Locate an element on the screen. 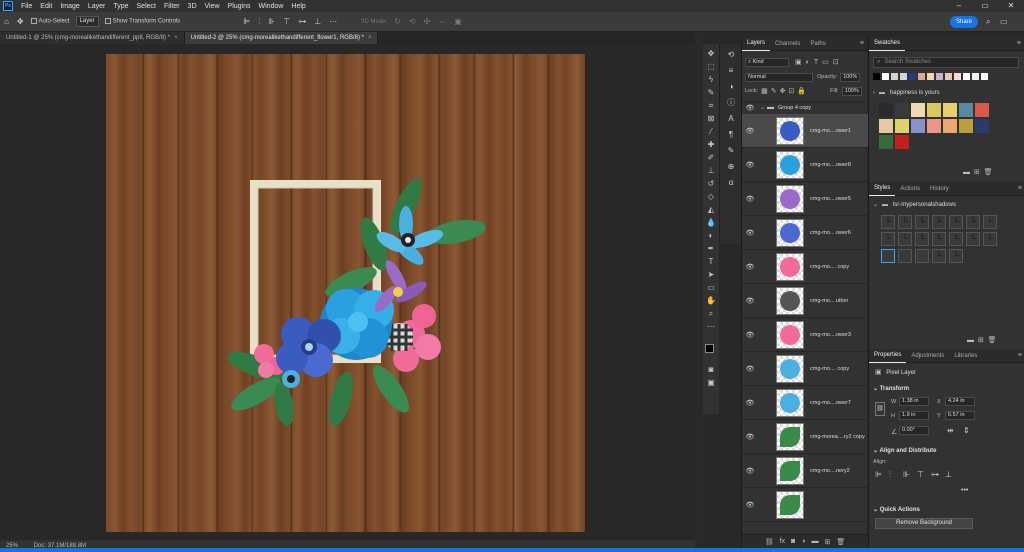 This screenshot has height=552, width=1024. x-input: 4.24 in is located at coordinates (960, 401).